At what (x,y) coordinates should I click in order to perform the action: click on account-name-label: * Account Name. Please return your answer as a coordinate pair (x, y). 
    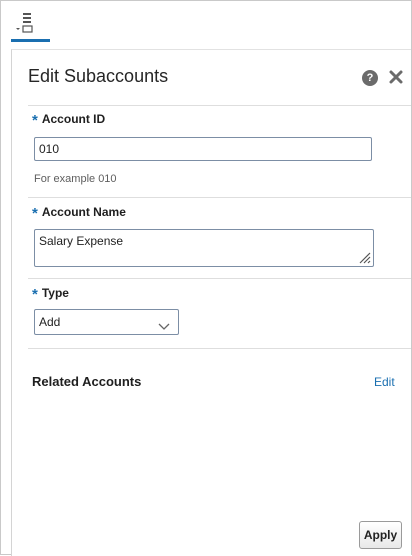
    Looking at the image, I should click on (79, 213).